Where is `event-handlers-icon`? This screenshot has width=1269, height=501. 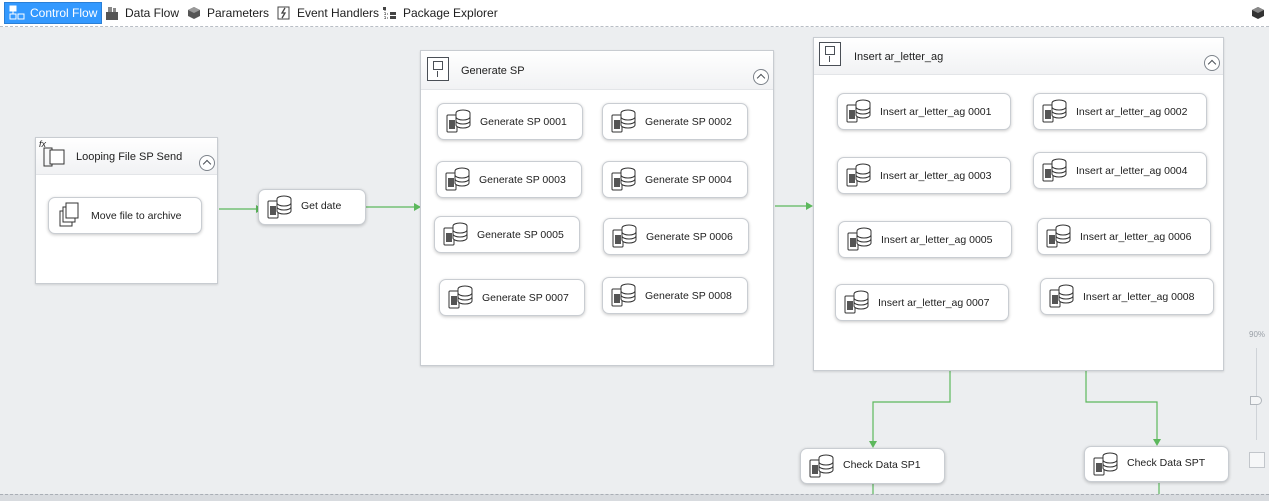 event-handlers-icon is located at coordinates (284, 13).